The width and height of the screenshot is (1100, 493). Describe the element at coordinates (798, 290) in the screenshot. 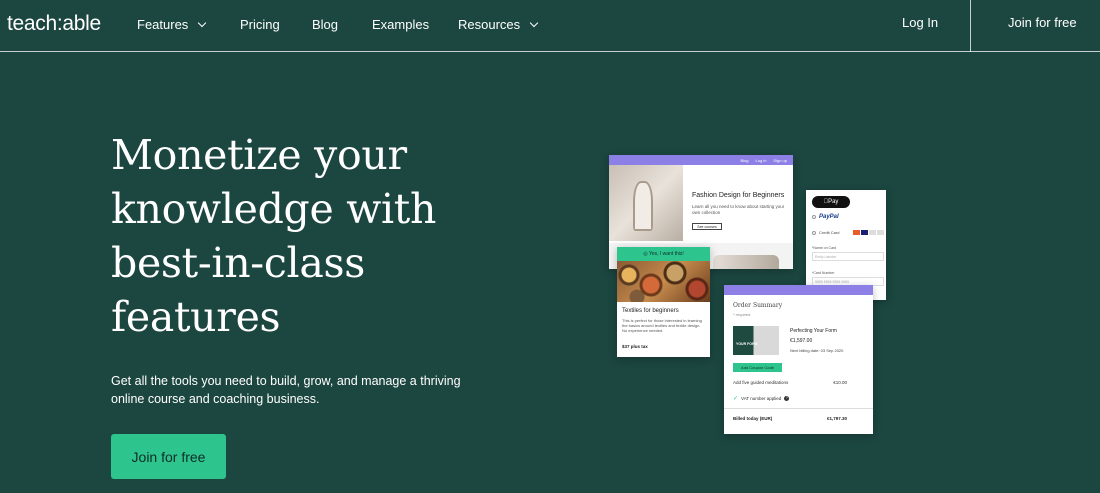

I see `mockup-header-bar` at that location.